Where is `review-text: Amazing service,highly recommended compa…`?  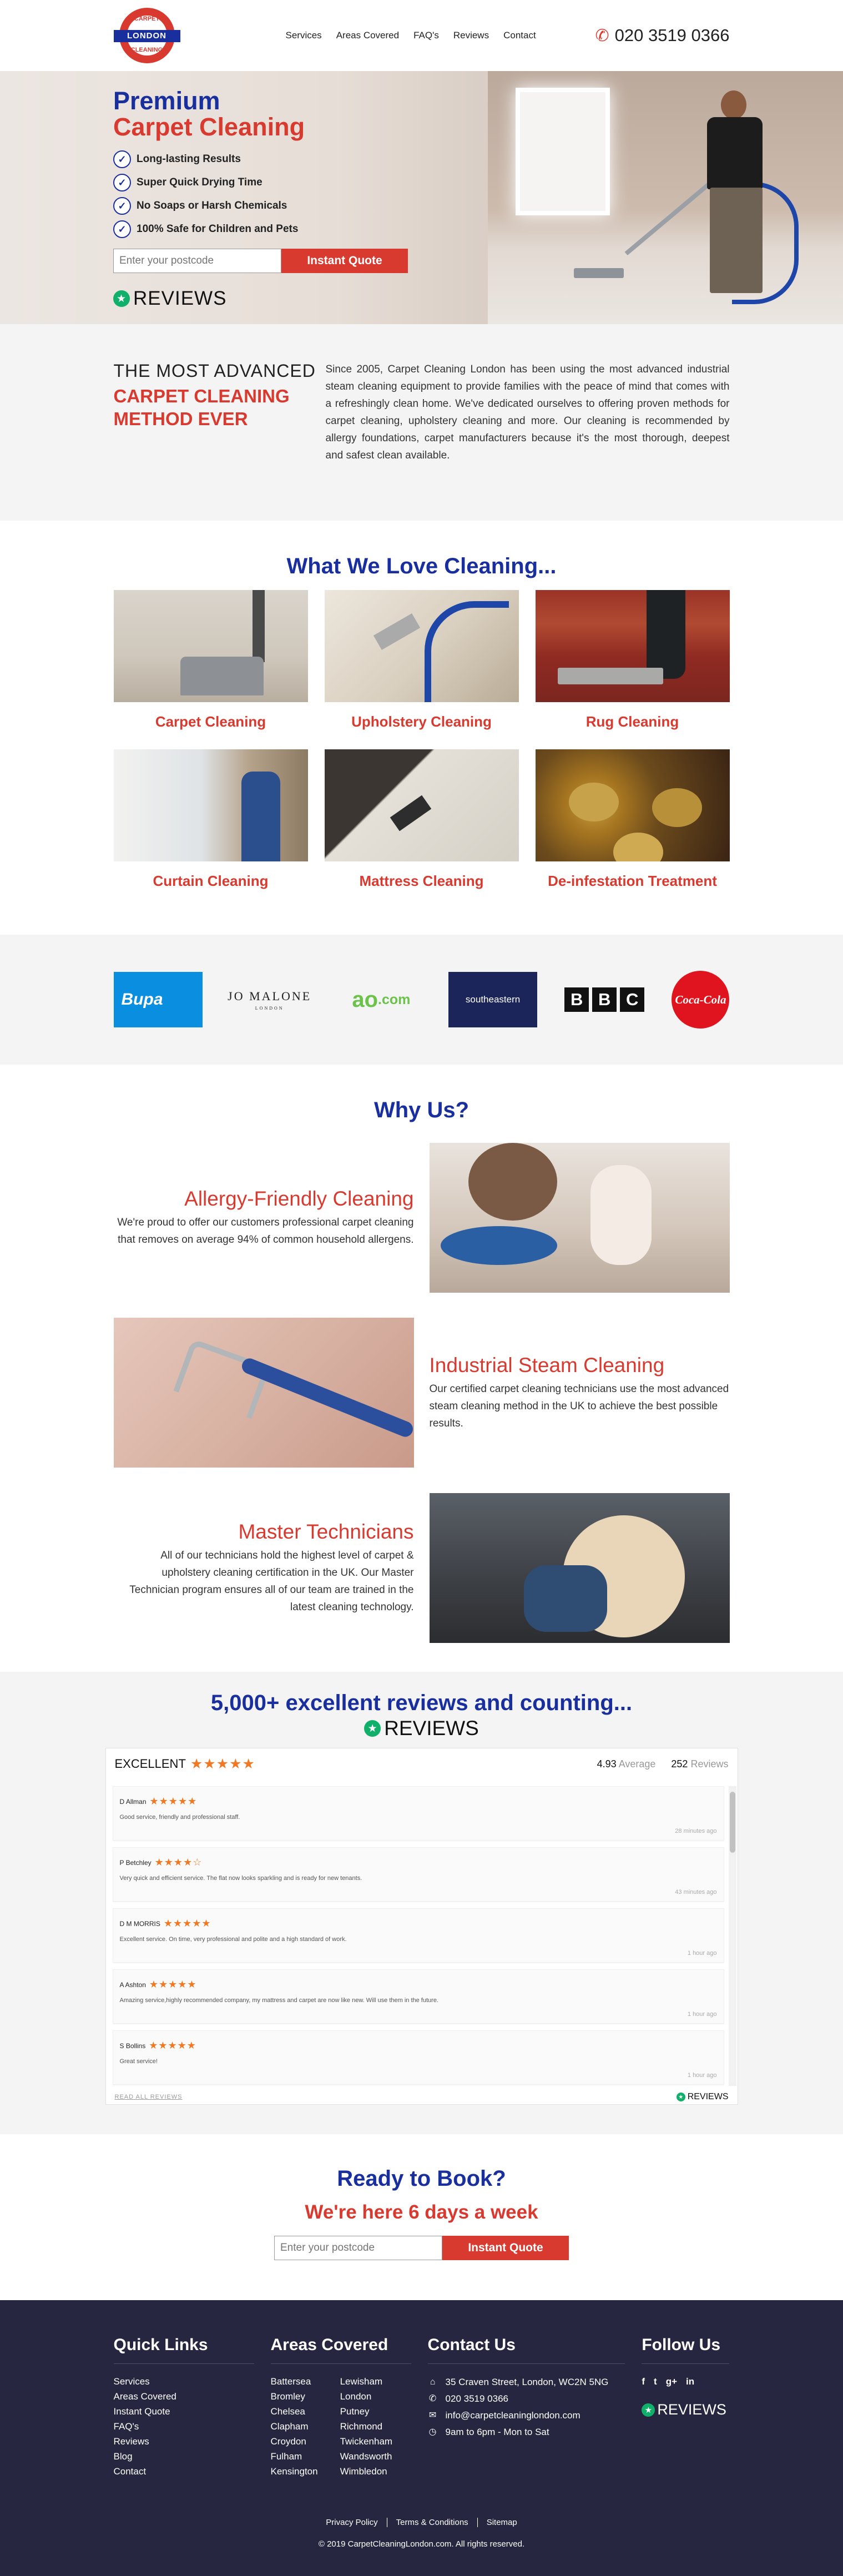
review-text: Amazing service,highly recommended compa… is located at coordinates (279, 2000).